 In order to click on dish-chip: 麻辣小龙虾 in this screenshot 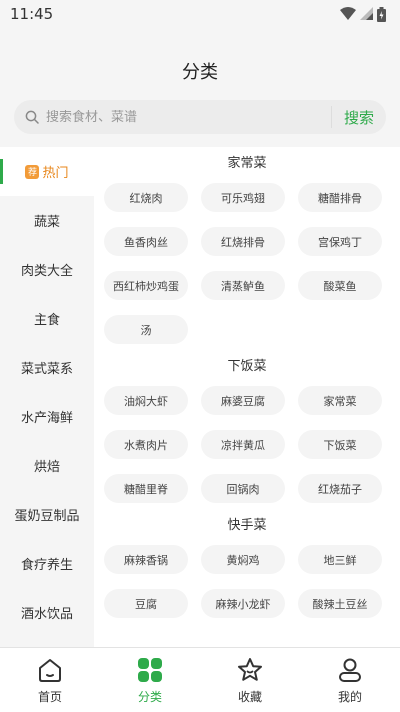, I will do `click(243, 603)`.